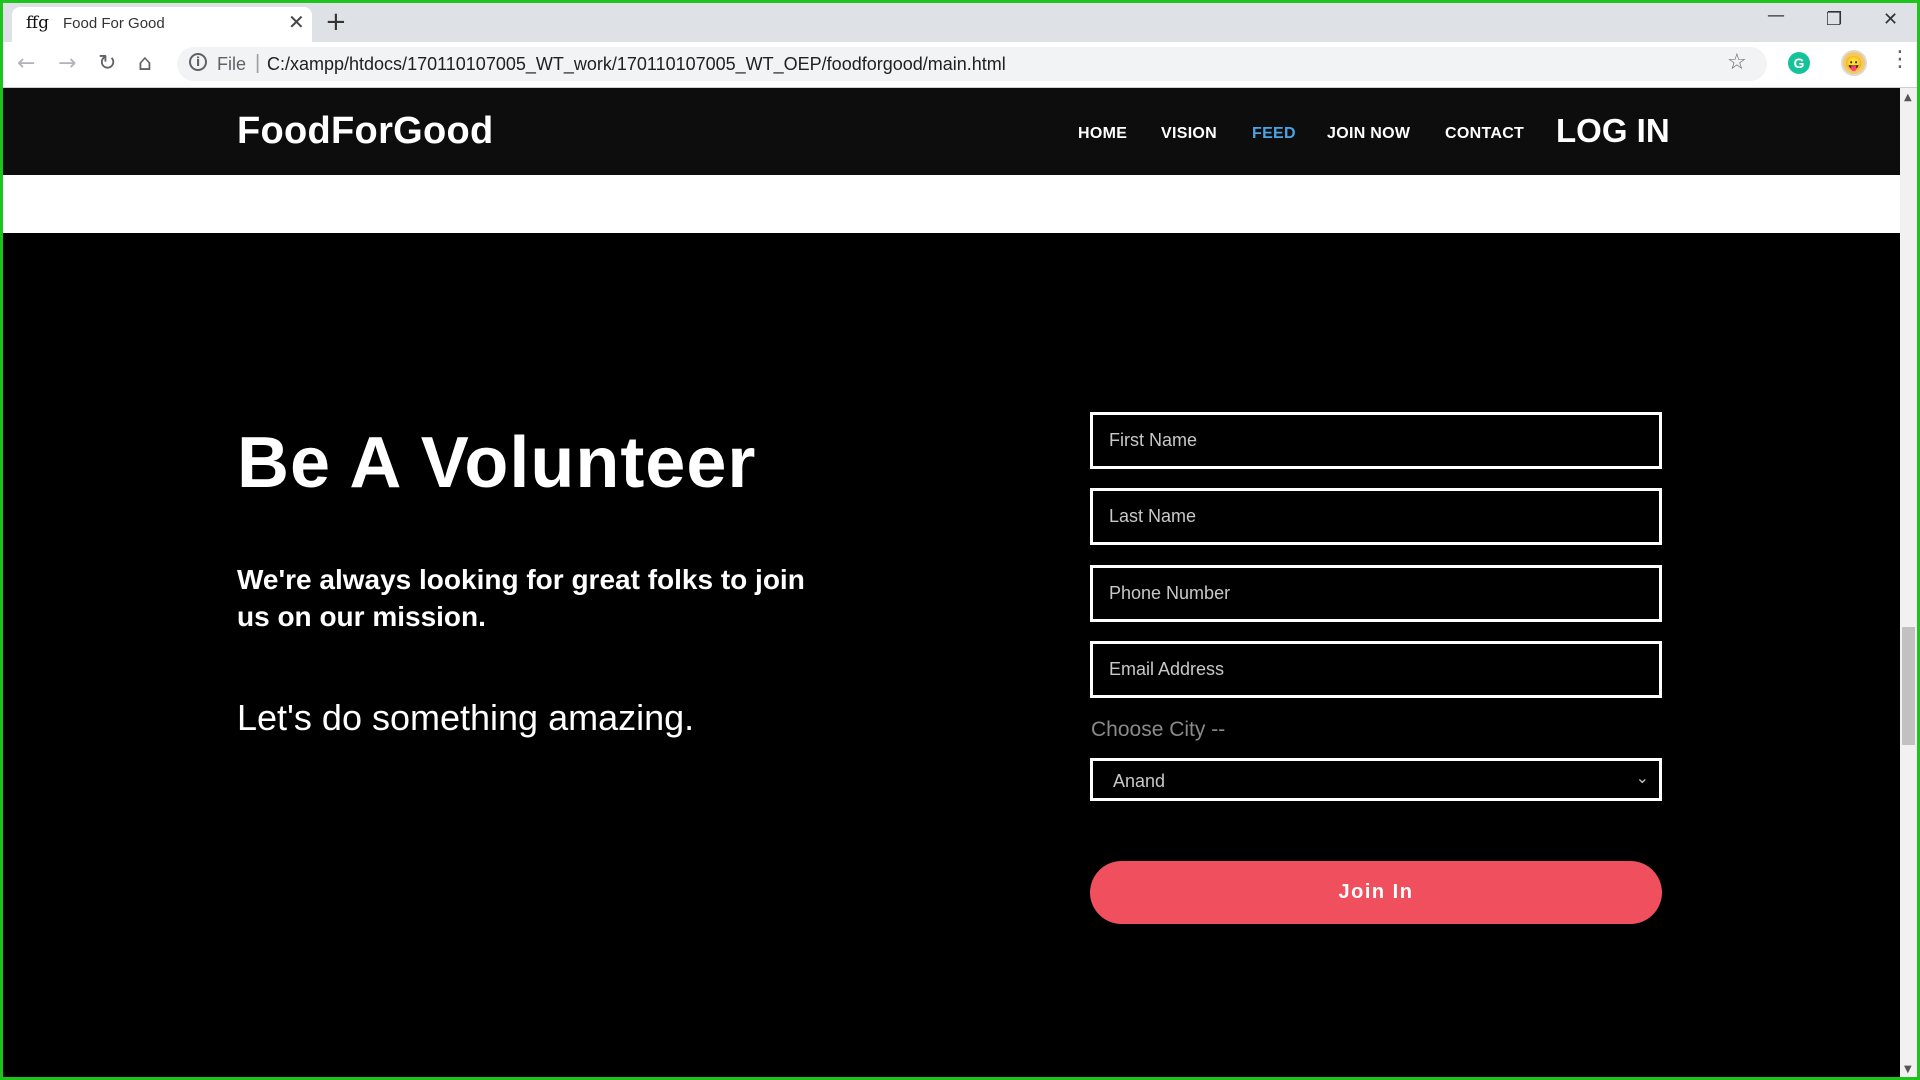 The image size is (1920, 1080). Describe the element at coordinates (1900, 59) in the screenshot. I see `browser-menu-icon: ⋮` at that location.